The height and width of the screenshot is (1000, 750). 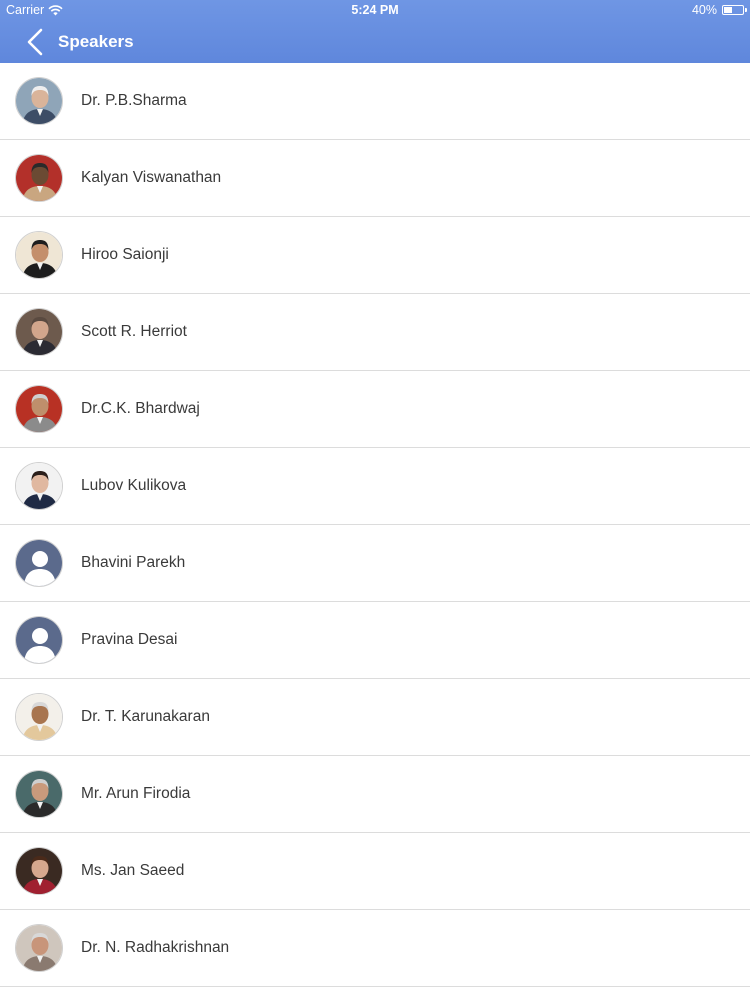 I want to click on speaker-name: Scott R. Herriot, so click(x=134, y=331).